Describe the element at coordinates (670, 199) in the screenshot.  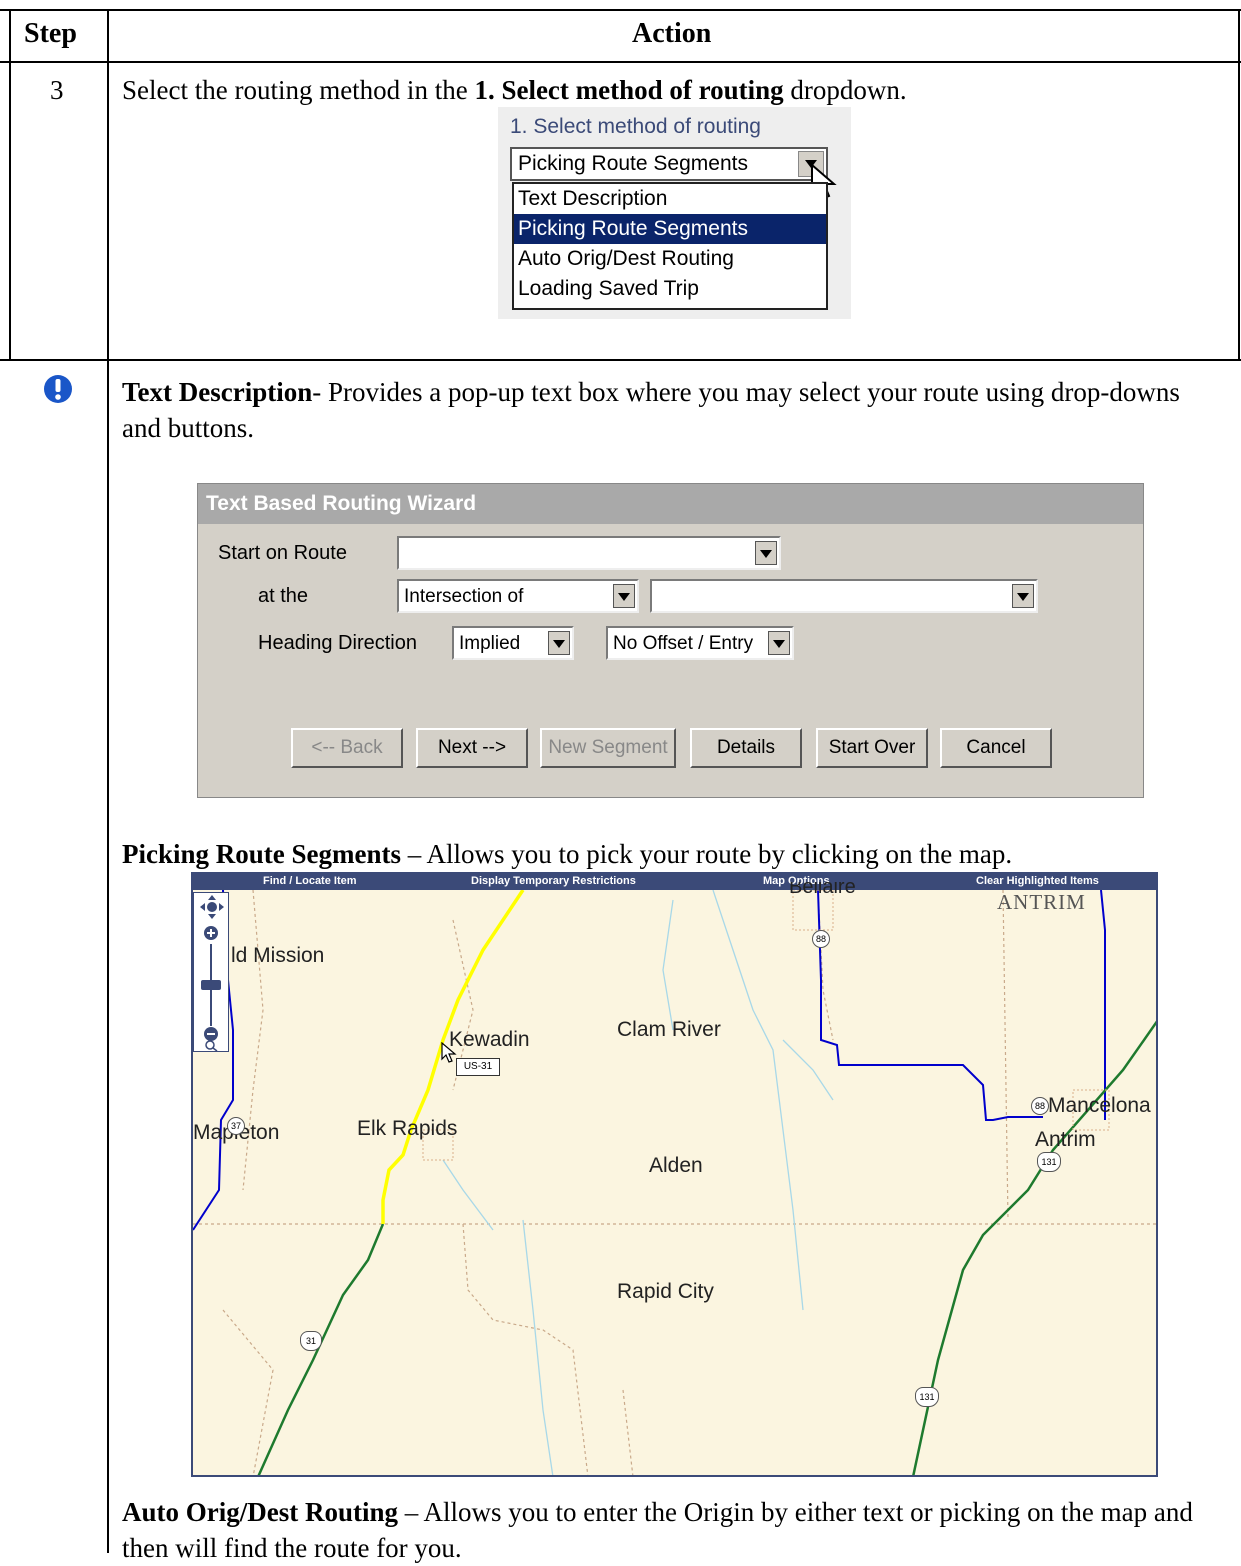
I see `option-text-description: Text Description` at that location.